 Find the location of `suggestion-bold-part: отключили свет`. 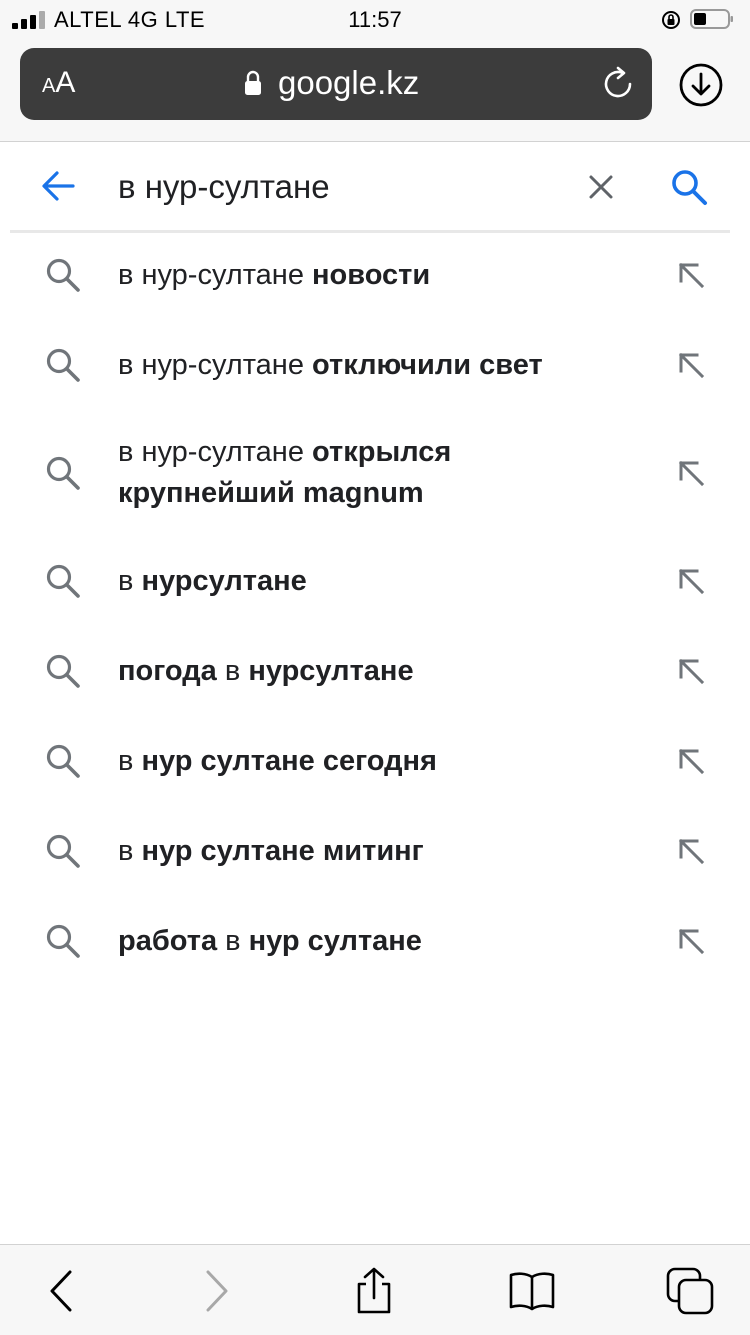

suggestion-bold-part: отключили свет is located at coordinates (427, 364).